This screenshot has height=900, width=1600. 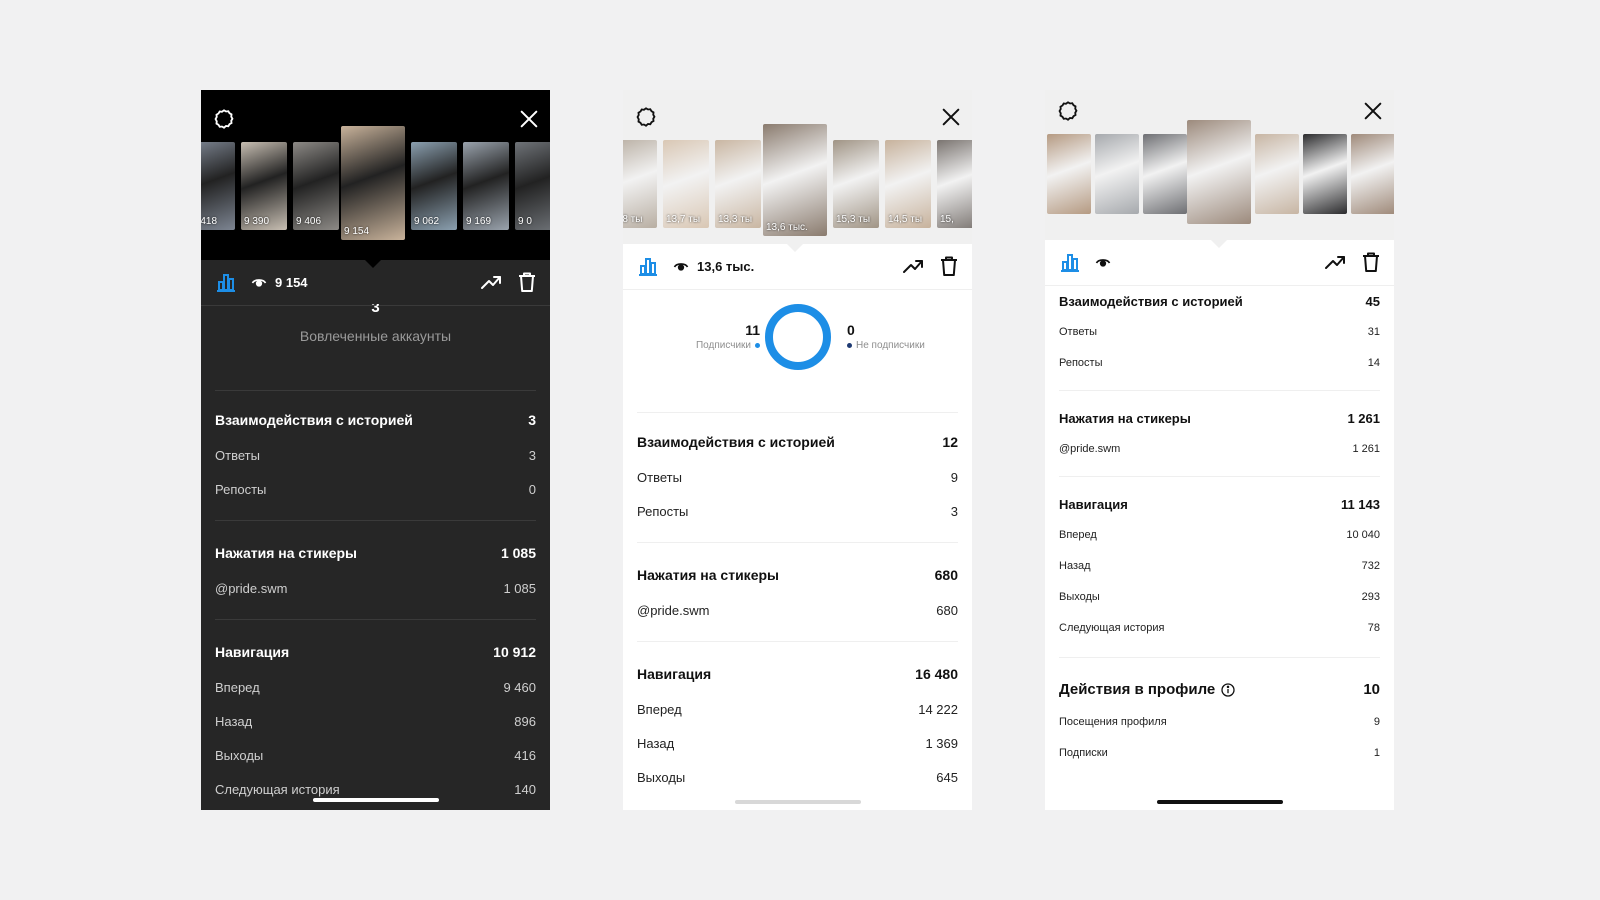 What do you see at coordinates (218, 186) in the screenshot?
I see `story-thumbnail: 9 418` at bounding box center [218, 186].